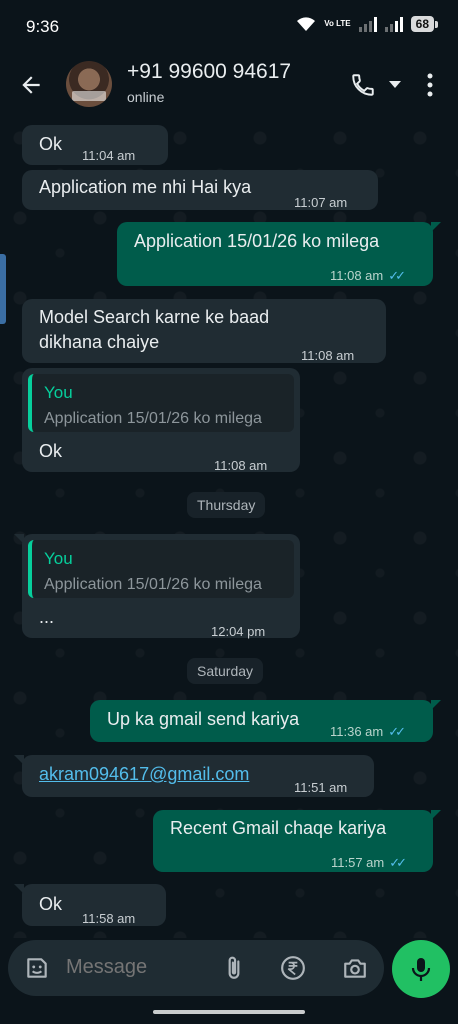  Describe the element at coordinates (321, 787) in the screenshot. I see `message-time: 11:51 am` at that location.